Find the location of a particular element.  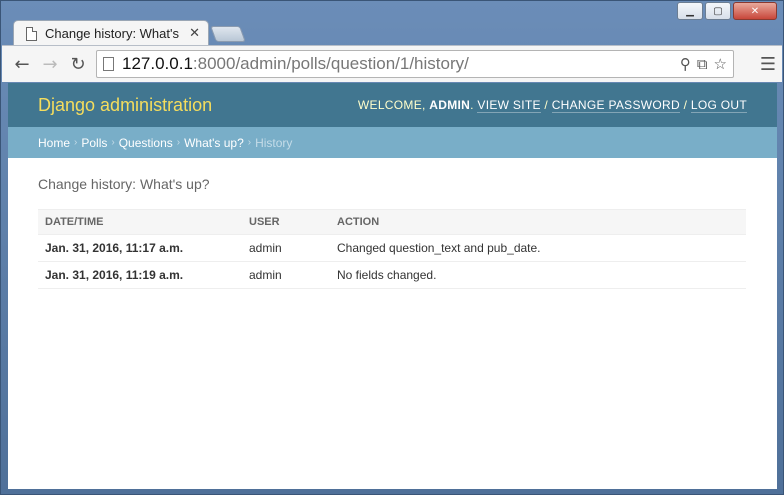

back-icon: ← is located at coordinates (22, 64).